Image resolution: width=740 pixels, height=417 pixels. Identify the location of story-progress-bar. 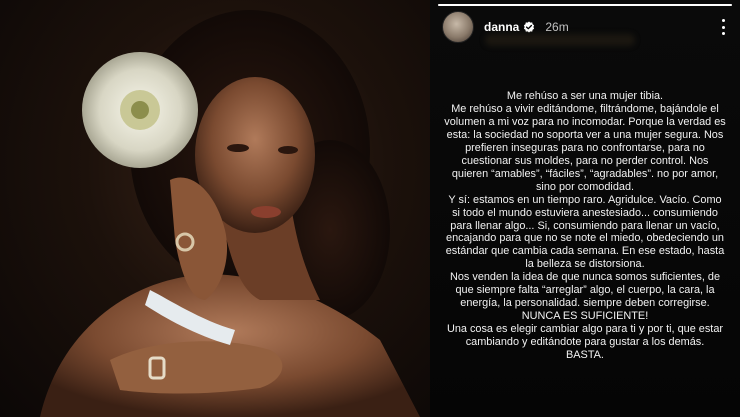
(585, 5).